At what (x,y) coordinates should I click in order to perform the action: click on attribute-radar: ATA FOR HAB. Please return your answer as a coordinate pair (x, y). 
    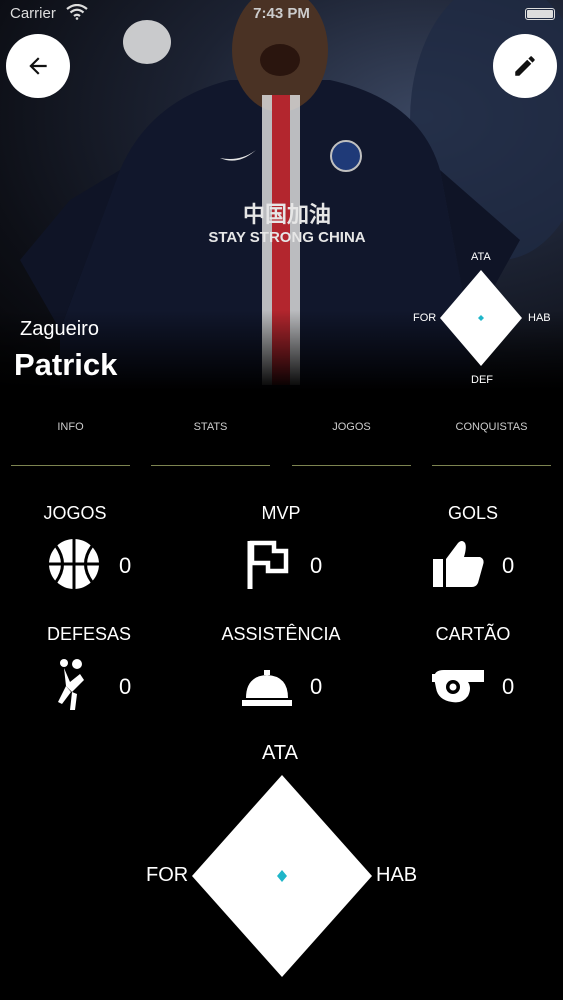
    Looking at the image, I should click on (285, 862).